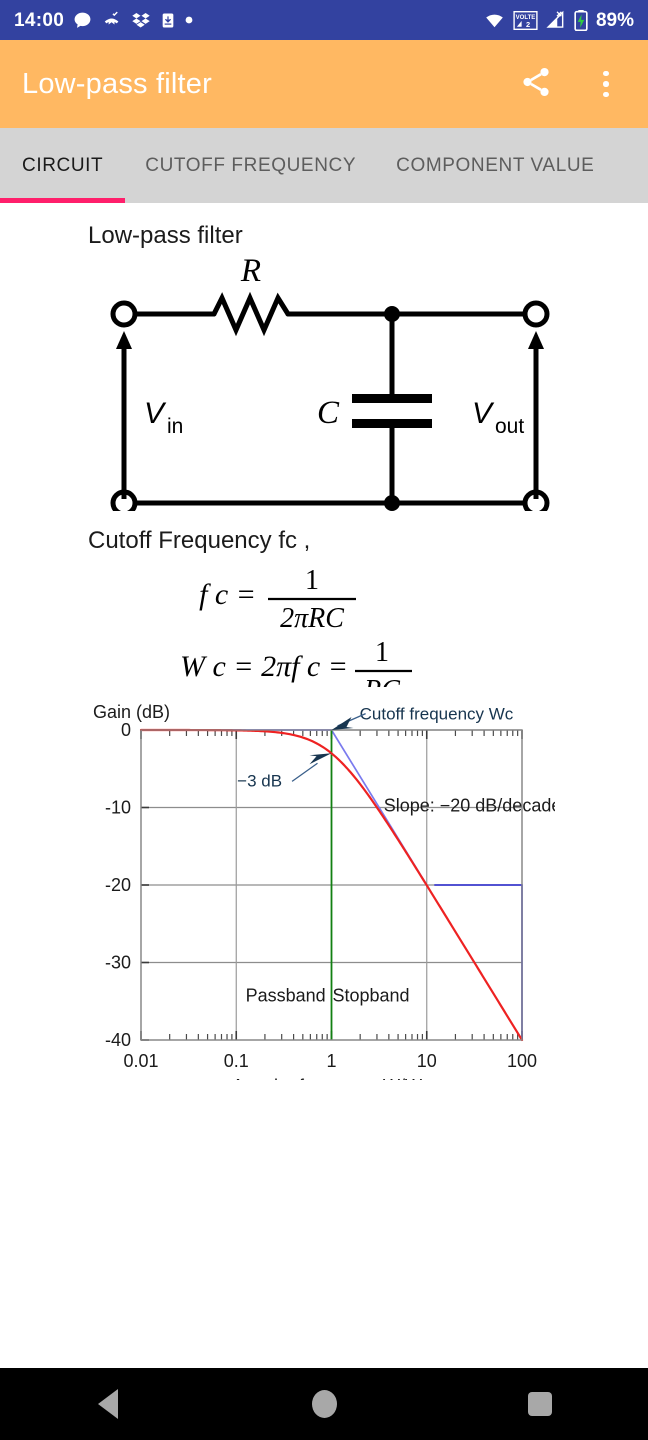 This screenshot has height=1440, width=648. What do you see at coordinates (199, 540) in the screenshot?
I see `cutoff-heading: Cutoff Frequency fc ,` at bounding box center [199, 540].